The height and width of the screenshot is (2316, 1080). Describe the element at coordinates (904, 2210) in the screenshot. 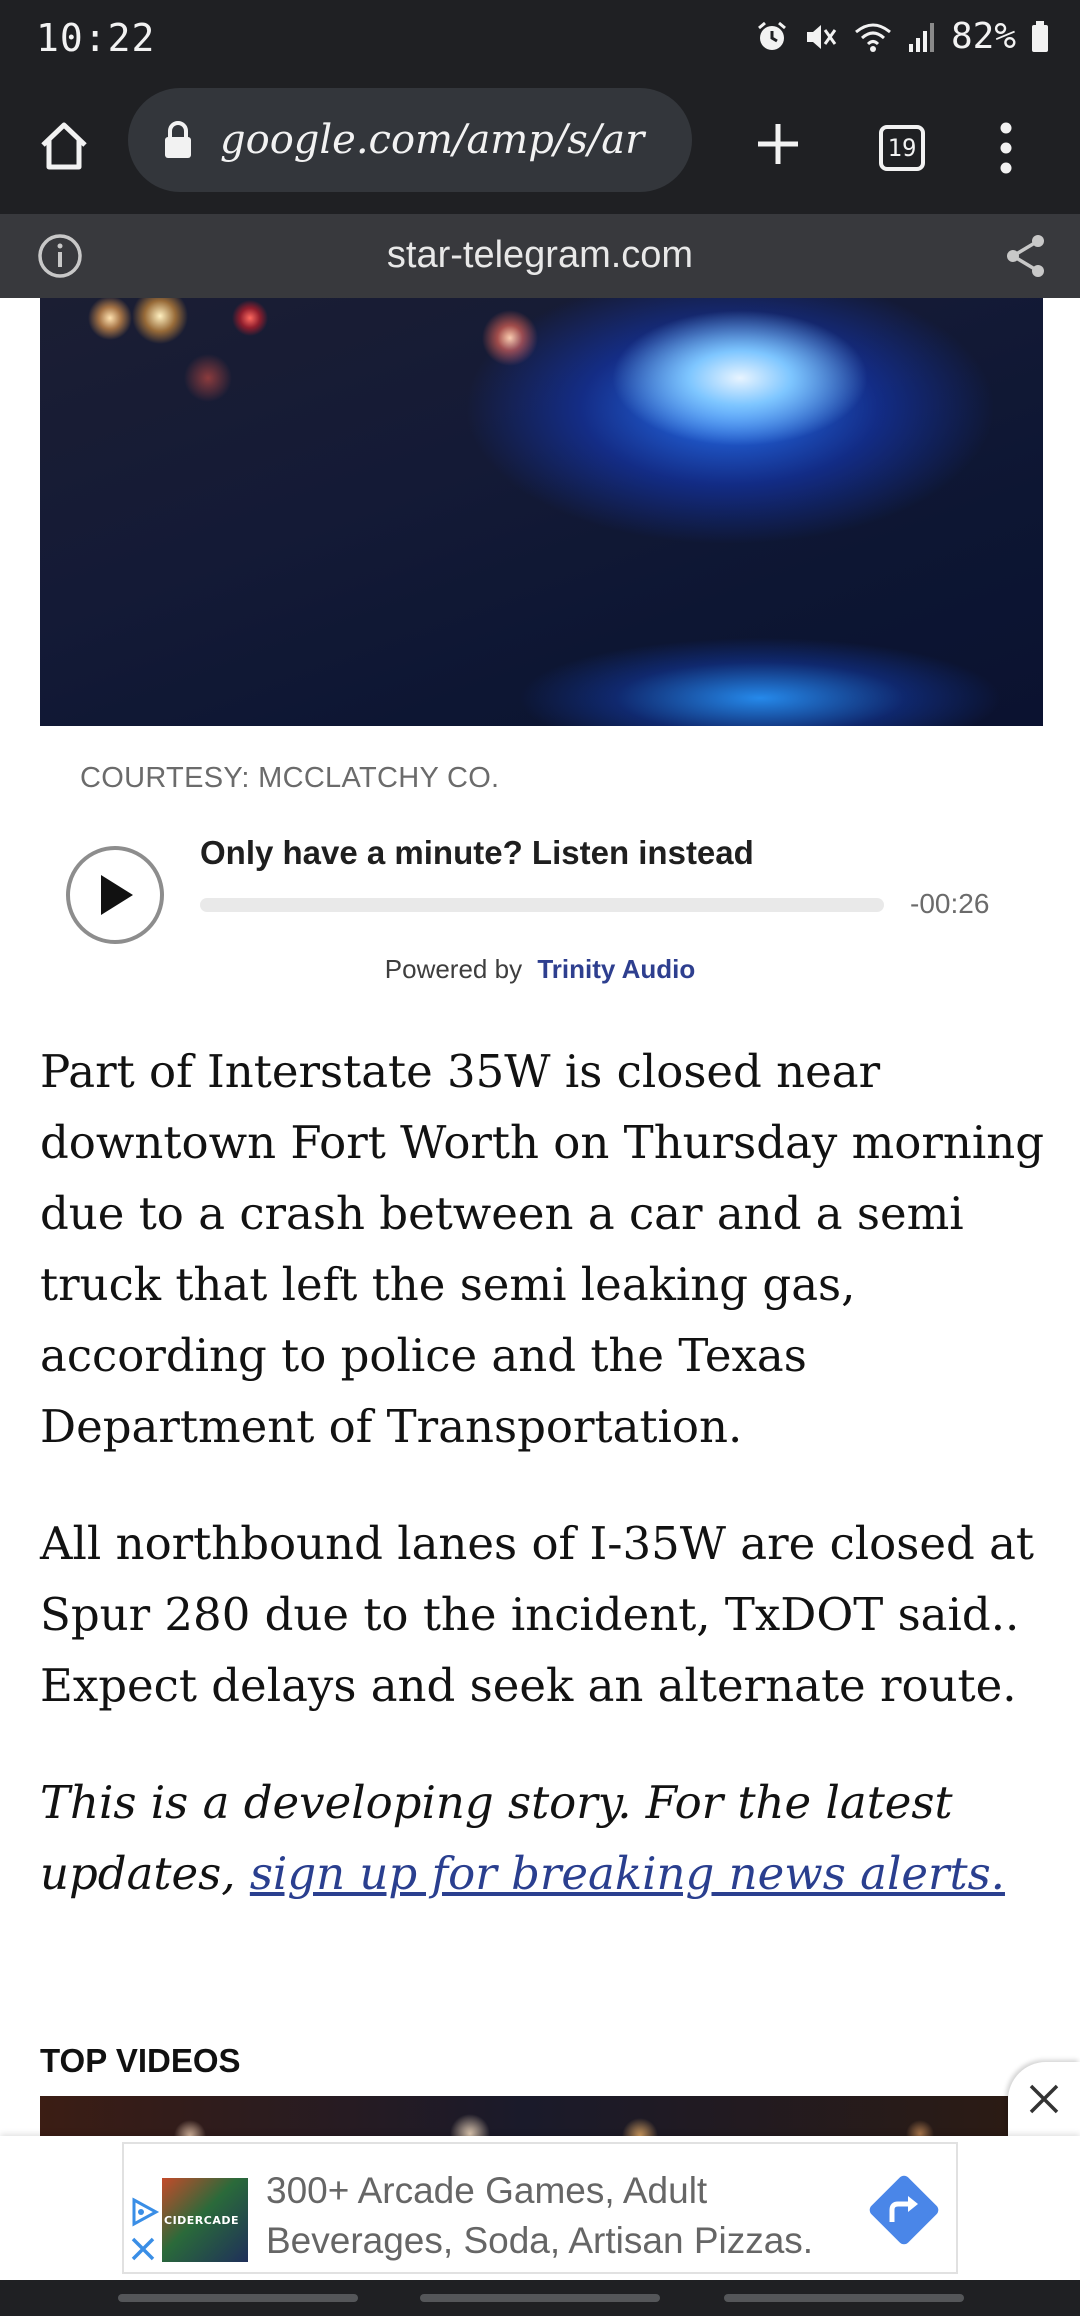

I see `ad-directions-icon` at that location.